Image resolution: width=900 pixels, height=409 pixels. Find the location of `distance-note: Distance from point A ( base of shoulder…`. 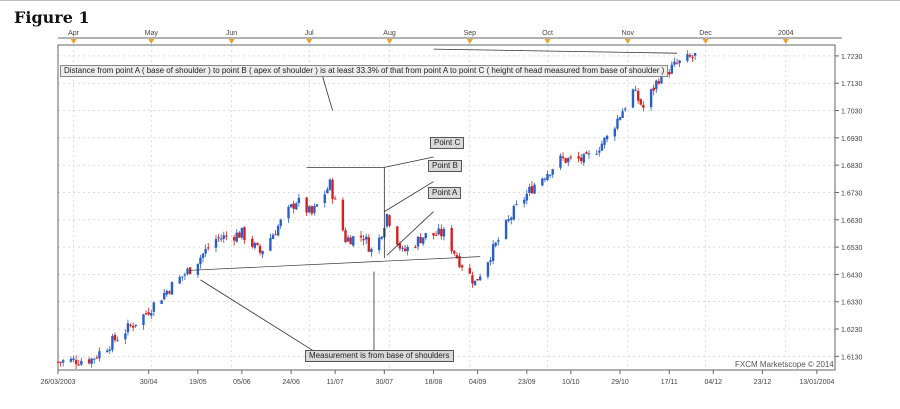

distance-note: Distance from point A ( base of shoulder… is located at coordinates (364, 71).